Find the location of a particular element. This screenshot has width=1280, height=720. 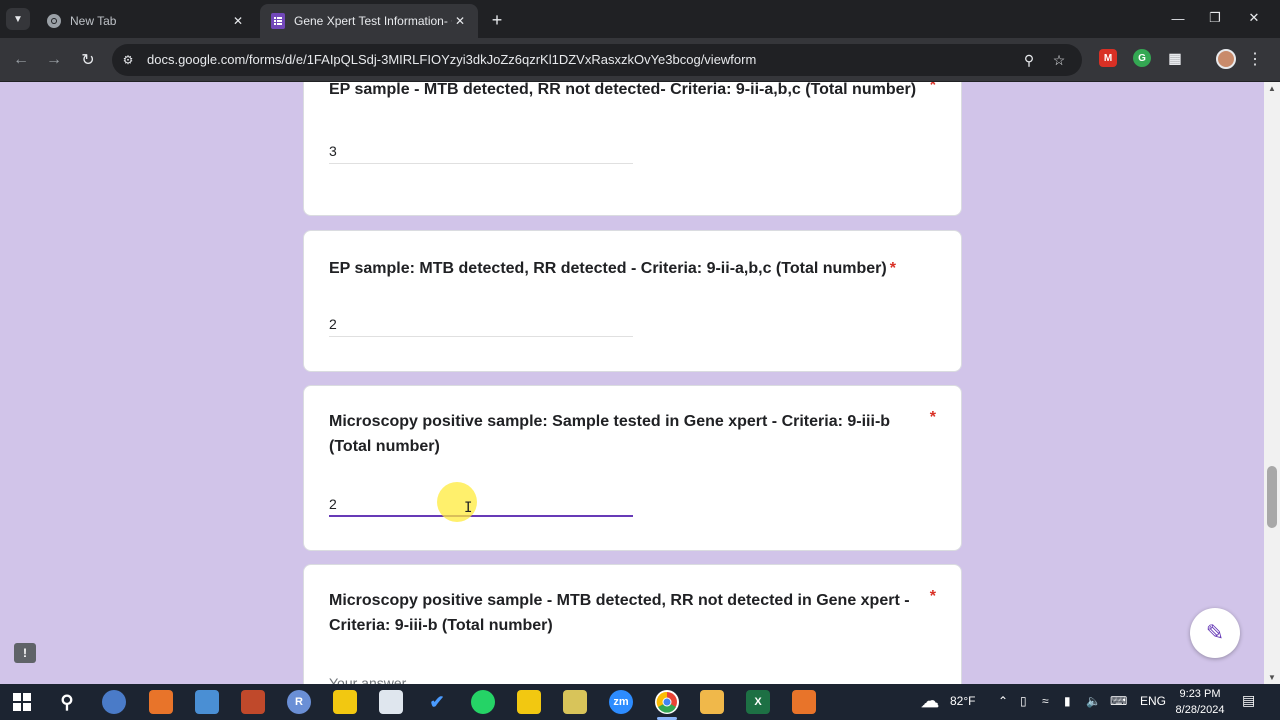

notification-icon: ▤ is located at coordinates (1248, 700).